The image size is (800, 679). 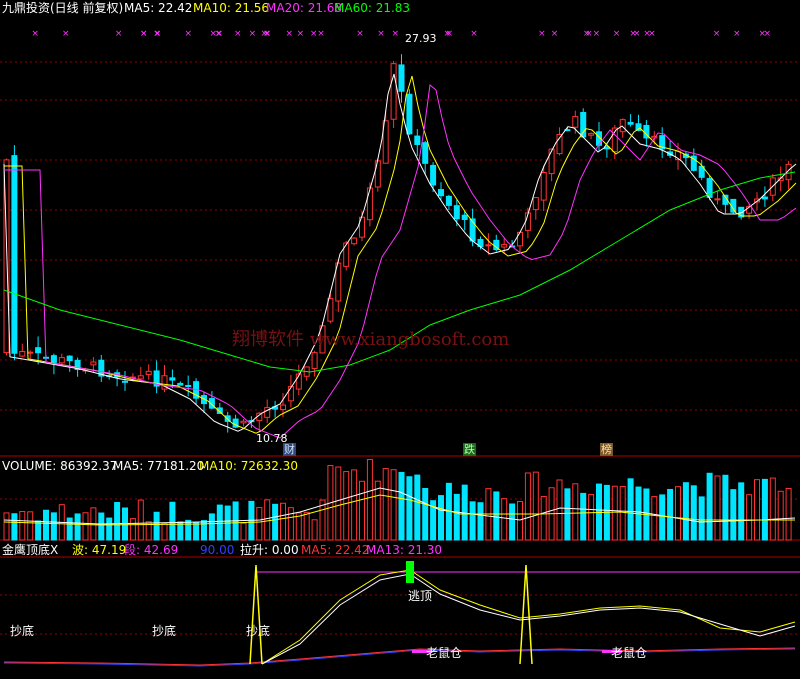 What do you see at coordinates (30, 550) in the screenshot?
I see `indicator-name: 金鹰顶底X` at bounding box center [30, 550].